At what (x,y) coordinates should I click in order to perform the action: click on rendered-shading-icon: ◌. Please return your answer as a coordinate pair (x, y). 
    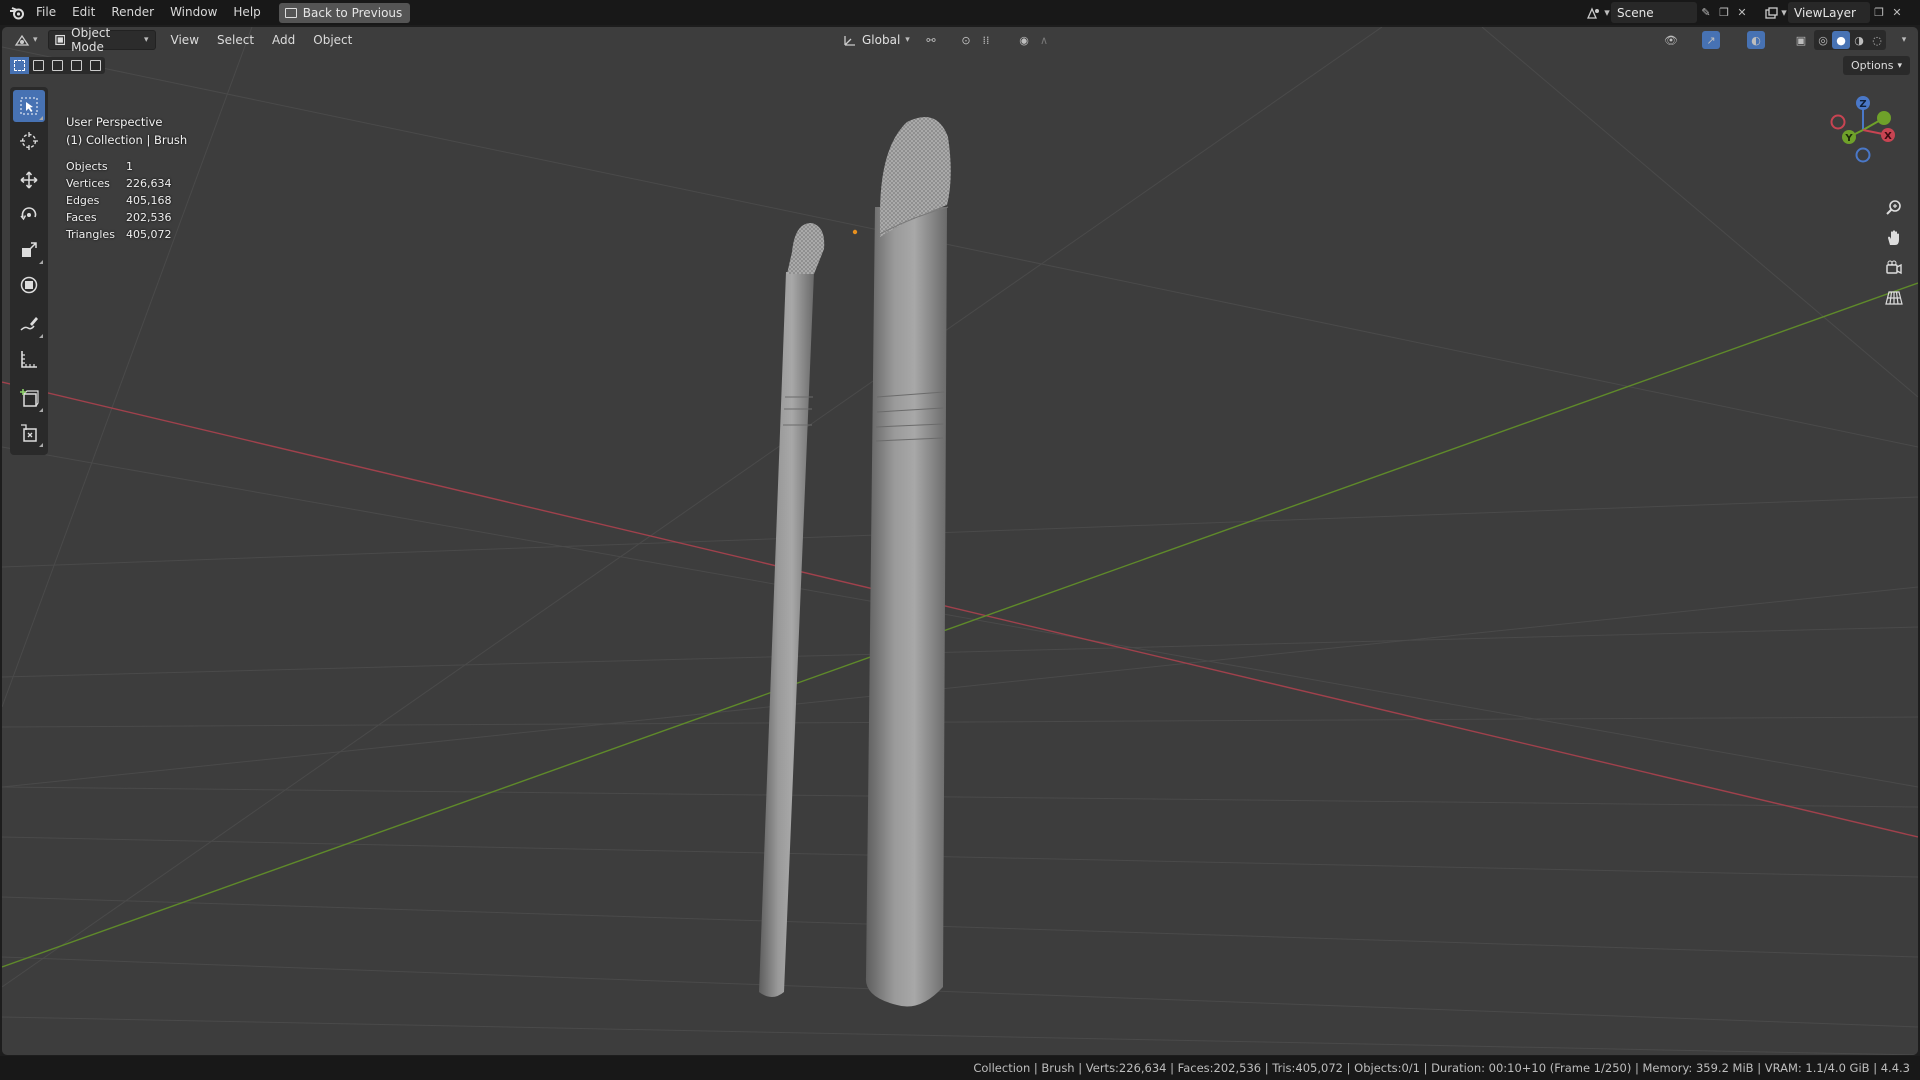
    Looking at the image, I should click on (1877, 40).